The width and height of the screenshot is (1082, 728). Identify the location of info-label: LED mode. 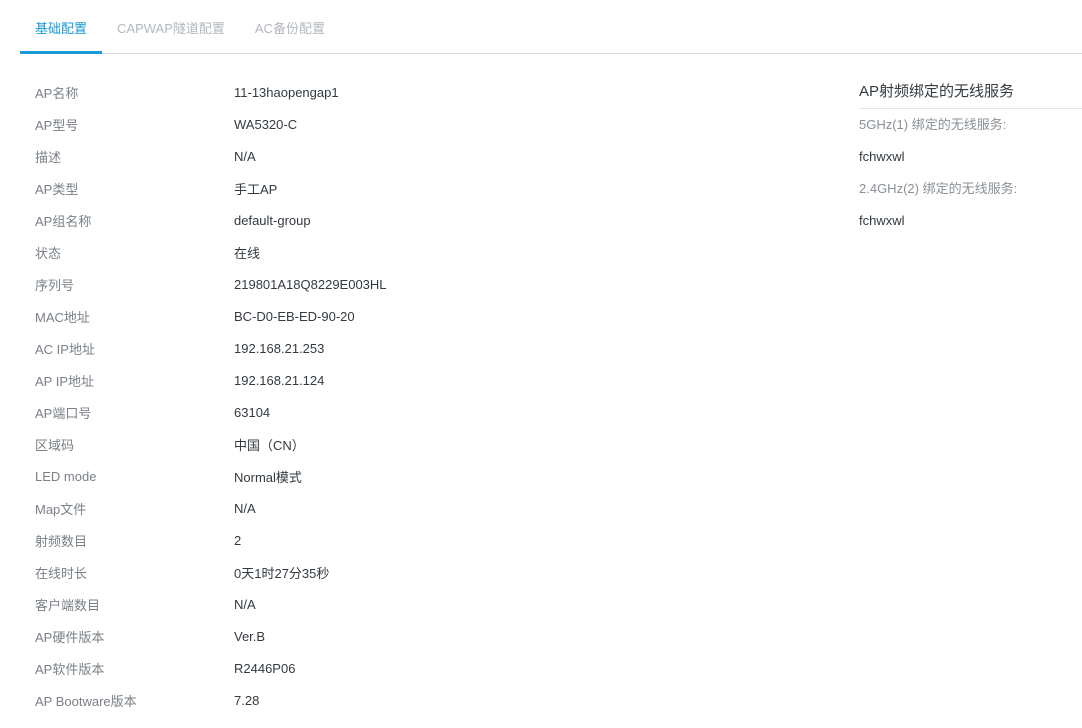
(66, 476).